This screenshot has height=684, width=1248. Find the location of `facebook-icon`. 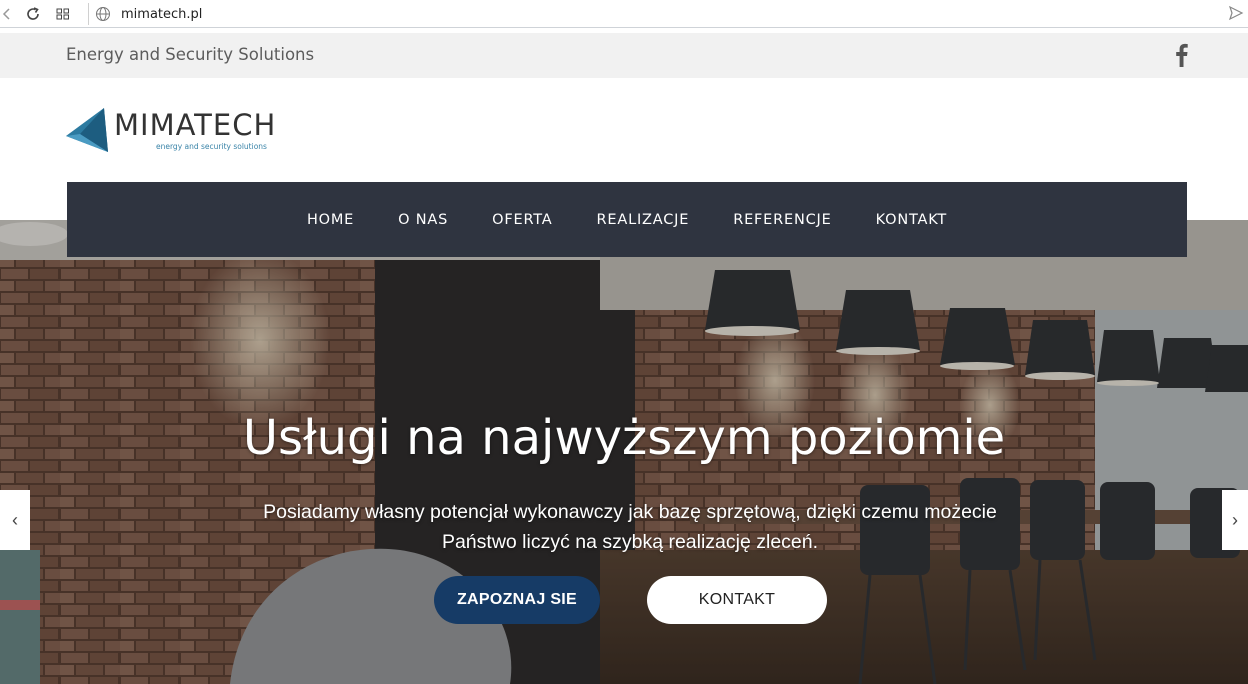

facebook-icon is located at coordinates (1181, 55).